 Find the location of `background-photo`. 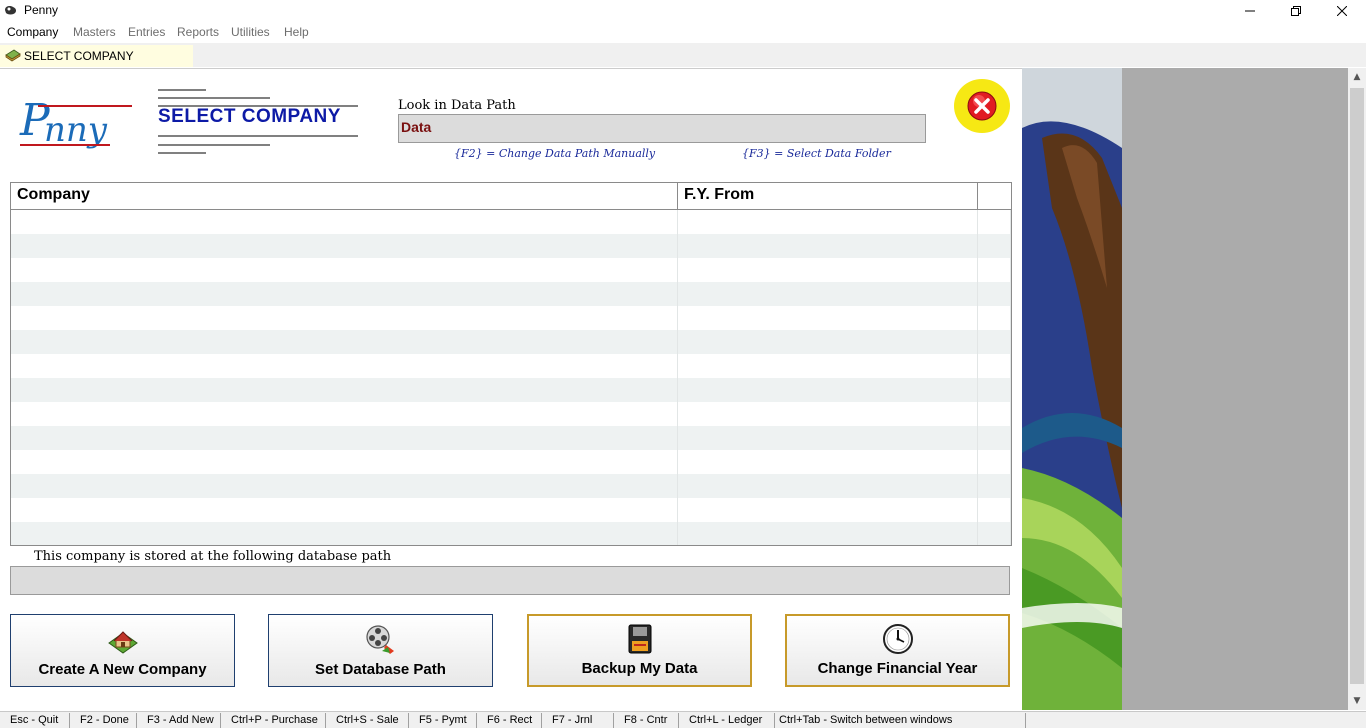

background-photo is located at coordinates (1072, 389).